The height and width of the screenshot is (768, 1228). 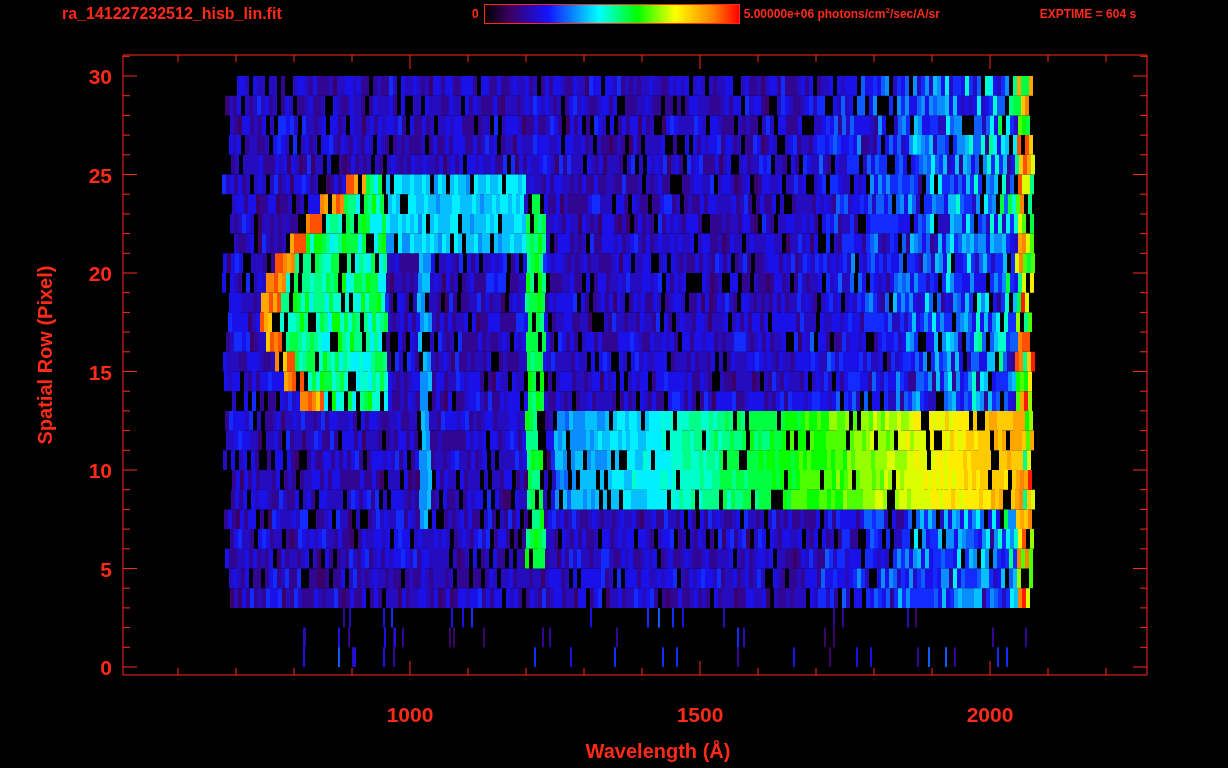 I want to click on exposure-time: EXPTIME = 604 s, so click(x=1088, y=13).